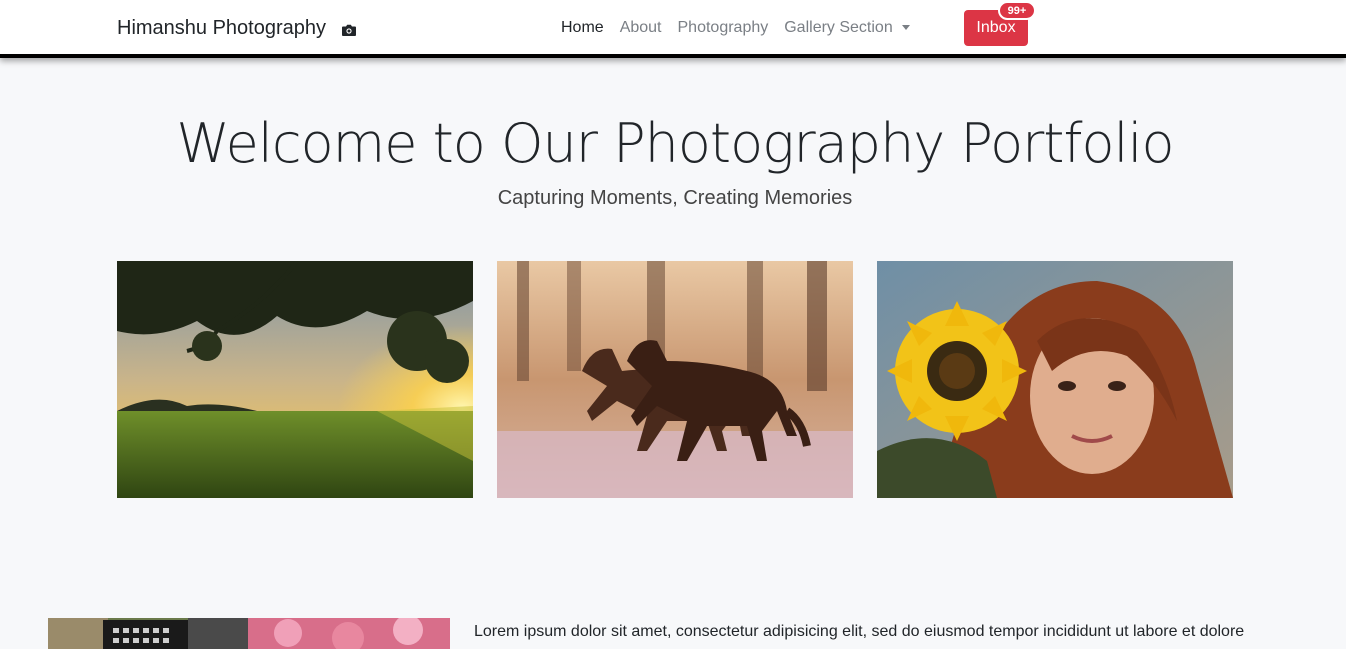  Describe the element at coordinates (957, 371) in the screenshot. I see `sunflower-icon` at that location.